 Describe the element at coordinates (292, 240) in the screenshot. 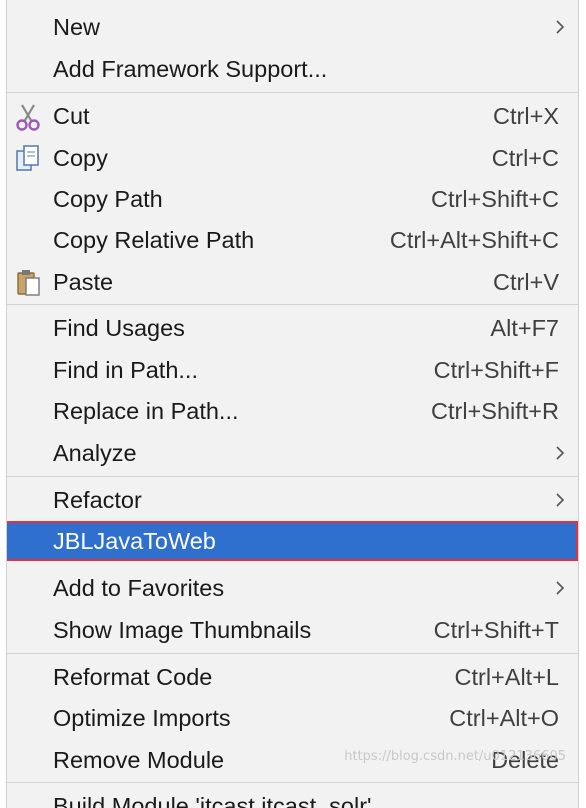

I see `menu-item-copy-relative-path: Copy Relative Path Ctrl+Alt+Shift+C` at that location.